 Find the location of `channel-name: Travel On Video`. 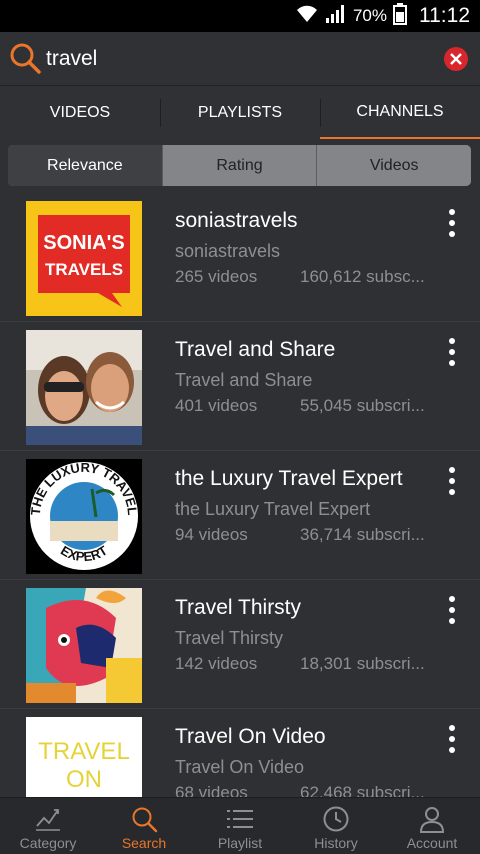

channel-name: Travel On Video is located at coordinates (250, 737).